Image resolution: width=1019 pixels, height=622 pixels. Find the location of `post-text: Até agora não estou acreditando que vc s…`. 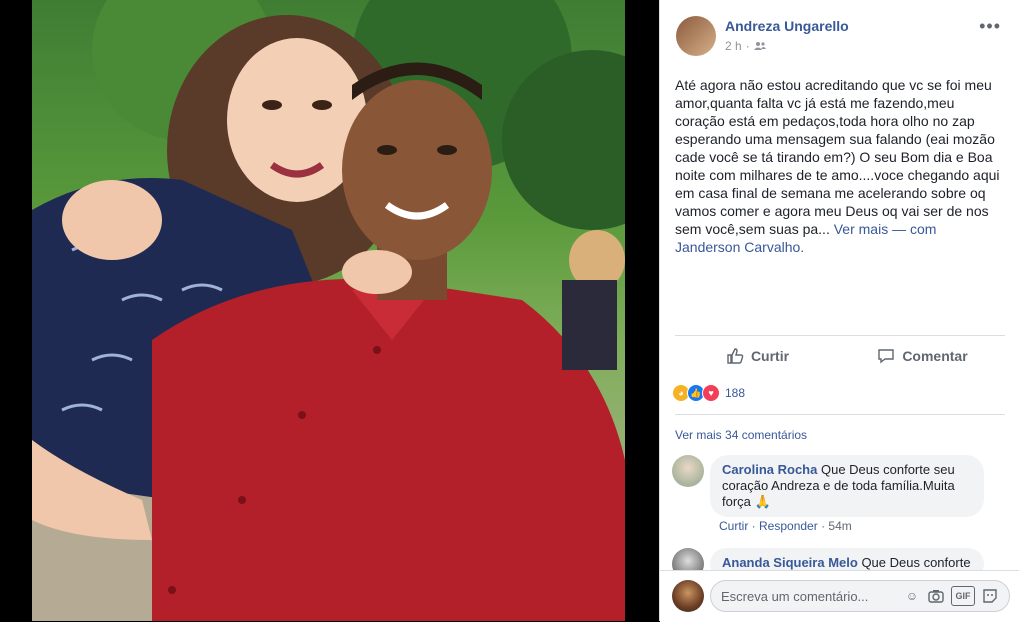

post-text: Até agora não estou acreditando que vc s… is located at coordinates (840, 166).